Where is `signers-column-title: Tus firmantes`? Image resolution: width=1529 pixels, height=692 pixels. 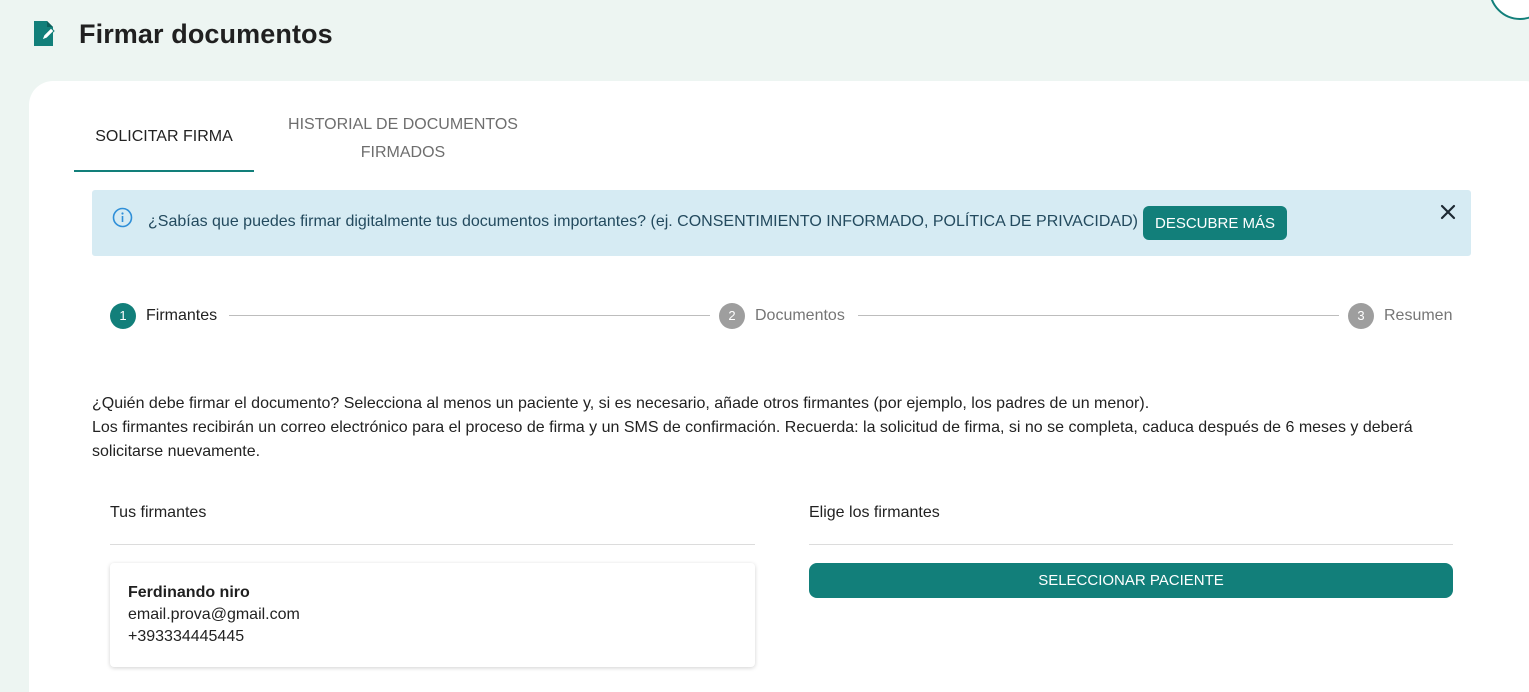
signers-column-title: Tus firmantes is located at coordinates (158, 512).